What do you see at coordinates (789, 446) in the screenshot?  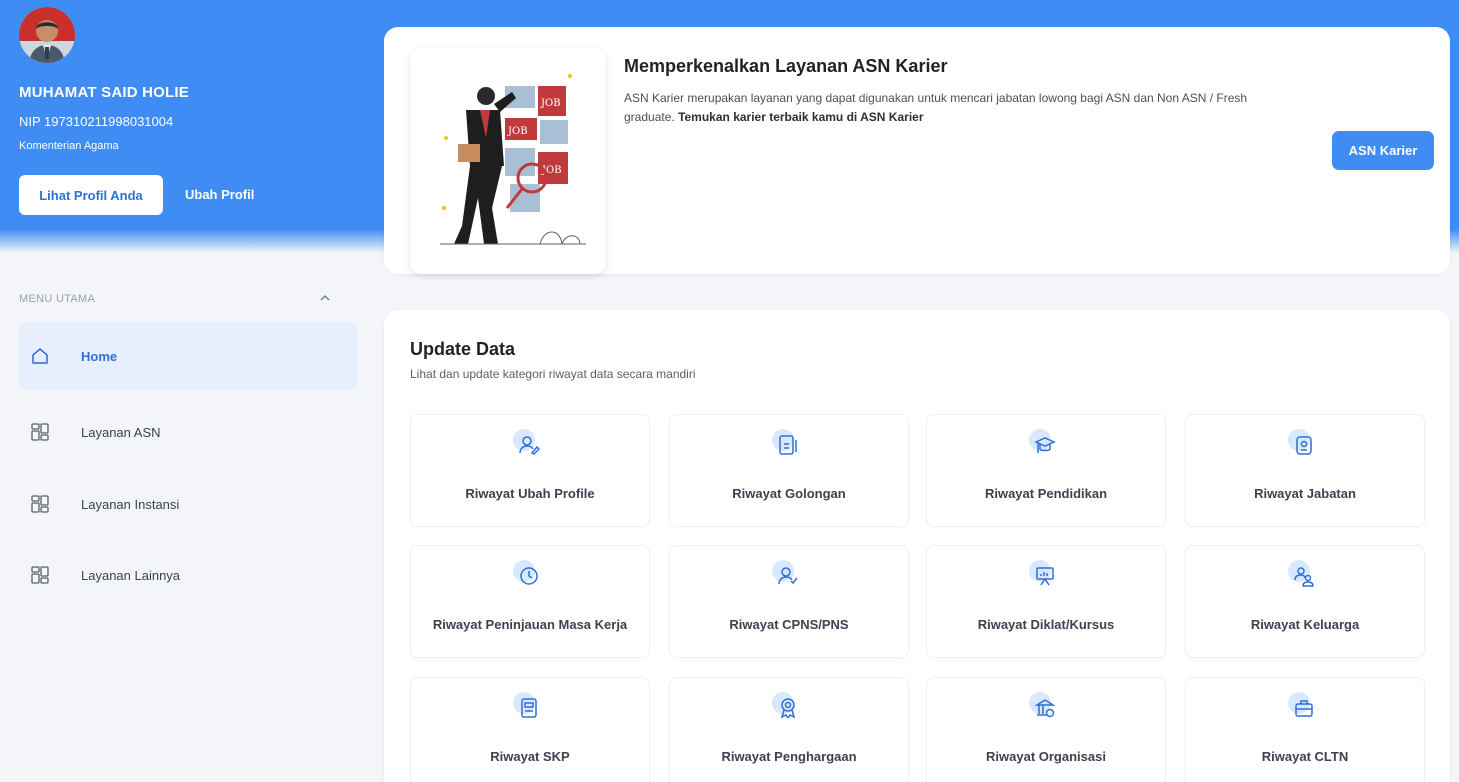 I see `id-card-icon` at bounding box center [789, 446].